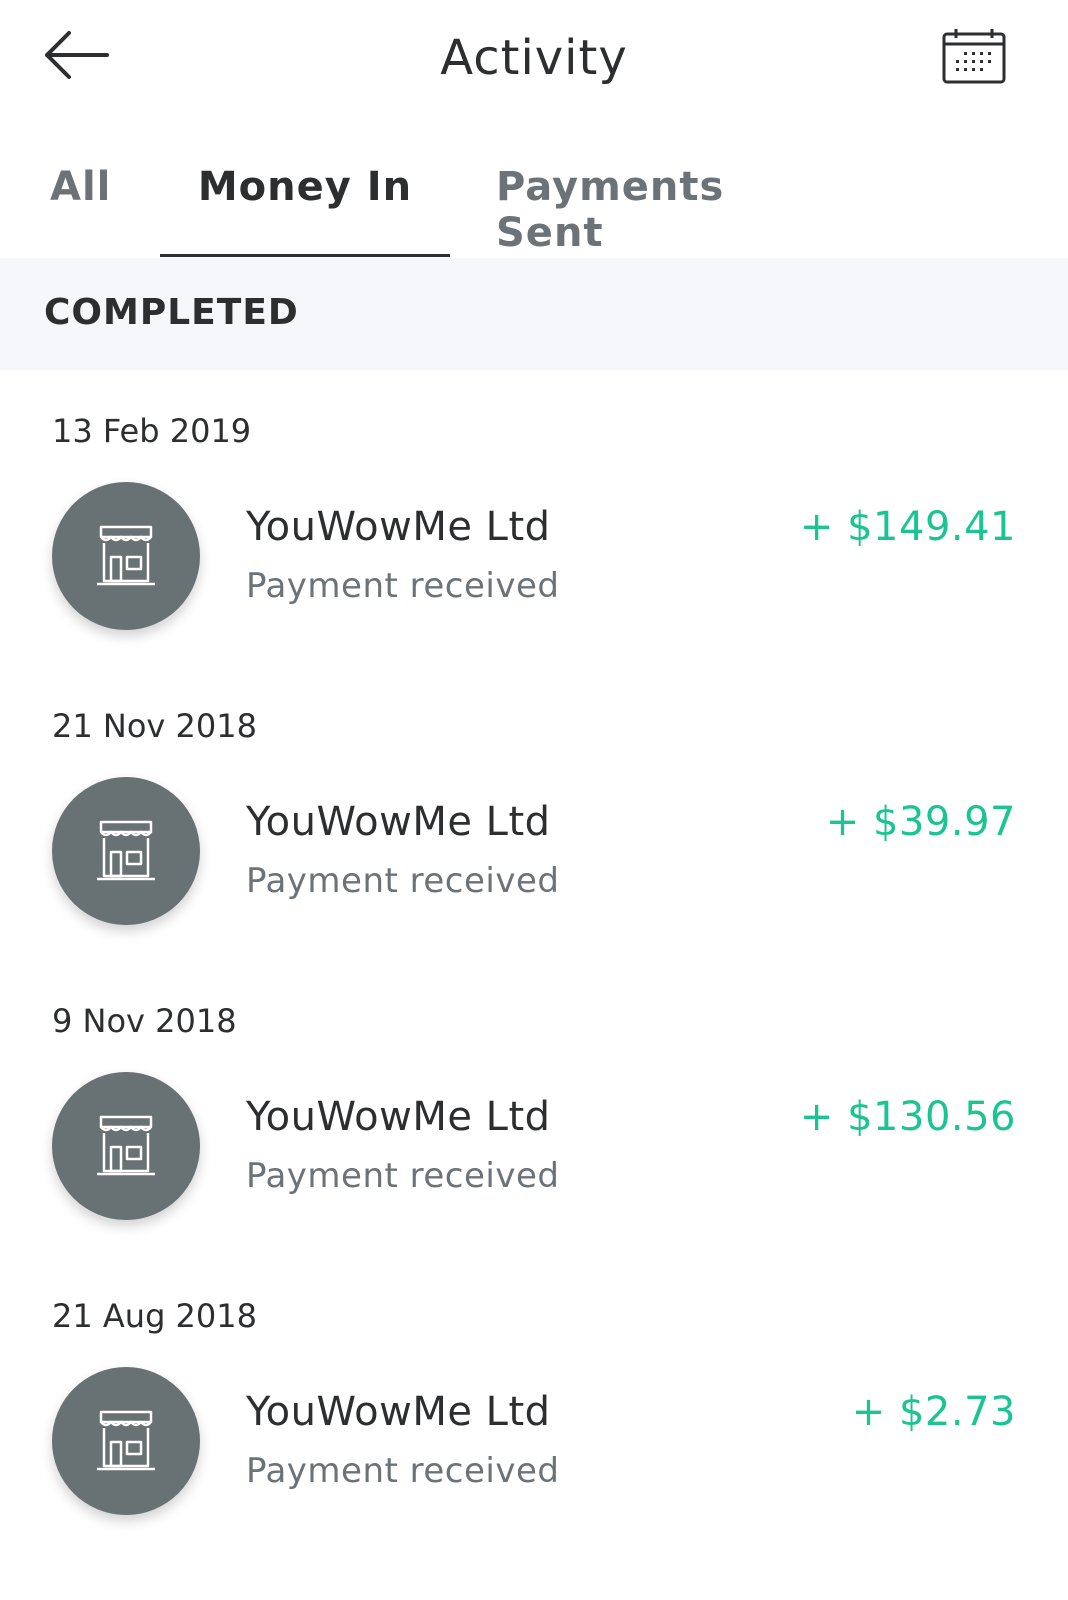 This screenshot has width=1068, height=1600. I want to click on tab-payments-sent: Payments Sent, so click(661, 210).